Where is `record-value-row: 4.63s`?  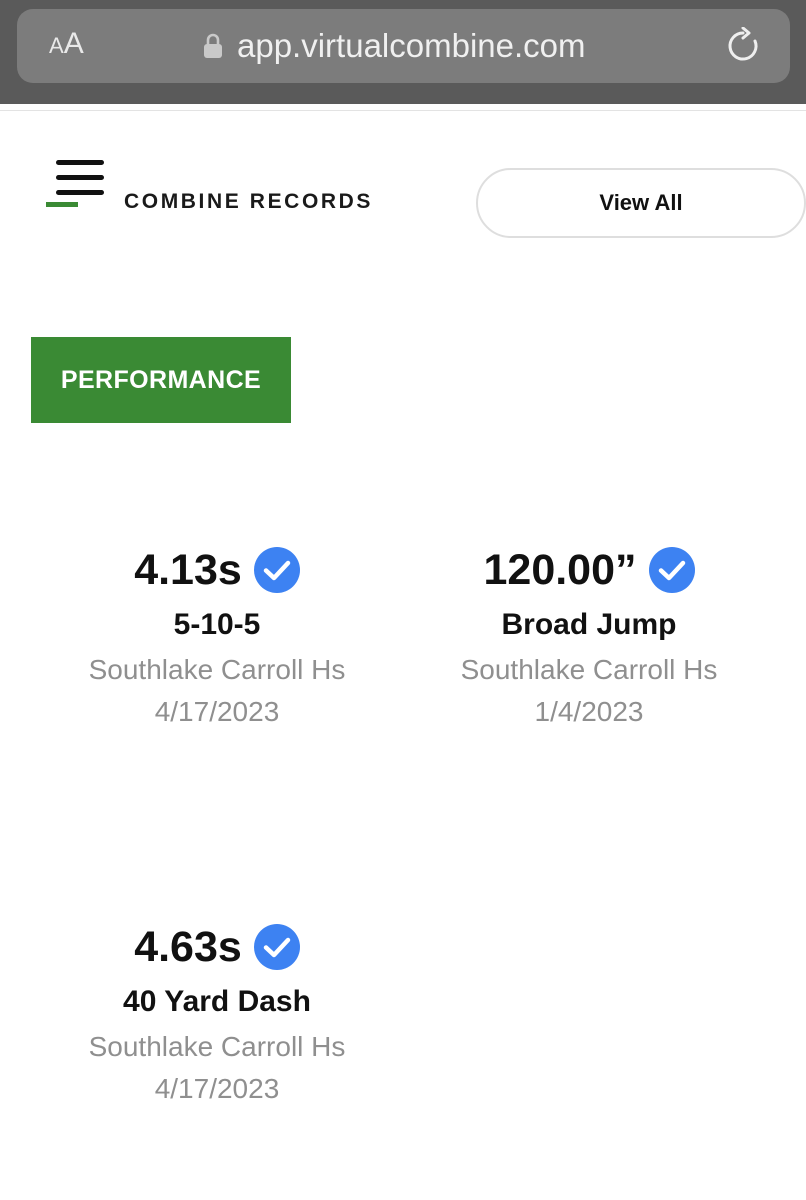
record-value-row: 4.63s is located at coordinates (217, 947).